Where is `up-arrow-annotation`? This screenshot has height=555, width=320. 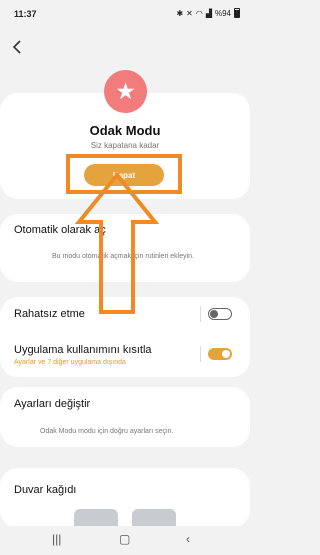
up-arrow-annotation is located at coordinates (117, 242).